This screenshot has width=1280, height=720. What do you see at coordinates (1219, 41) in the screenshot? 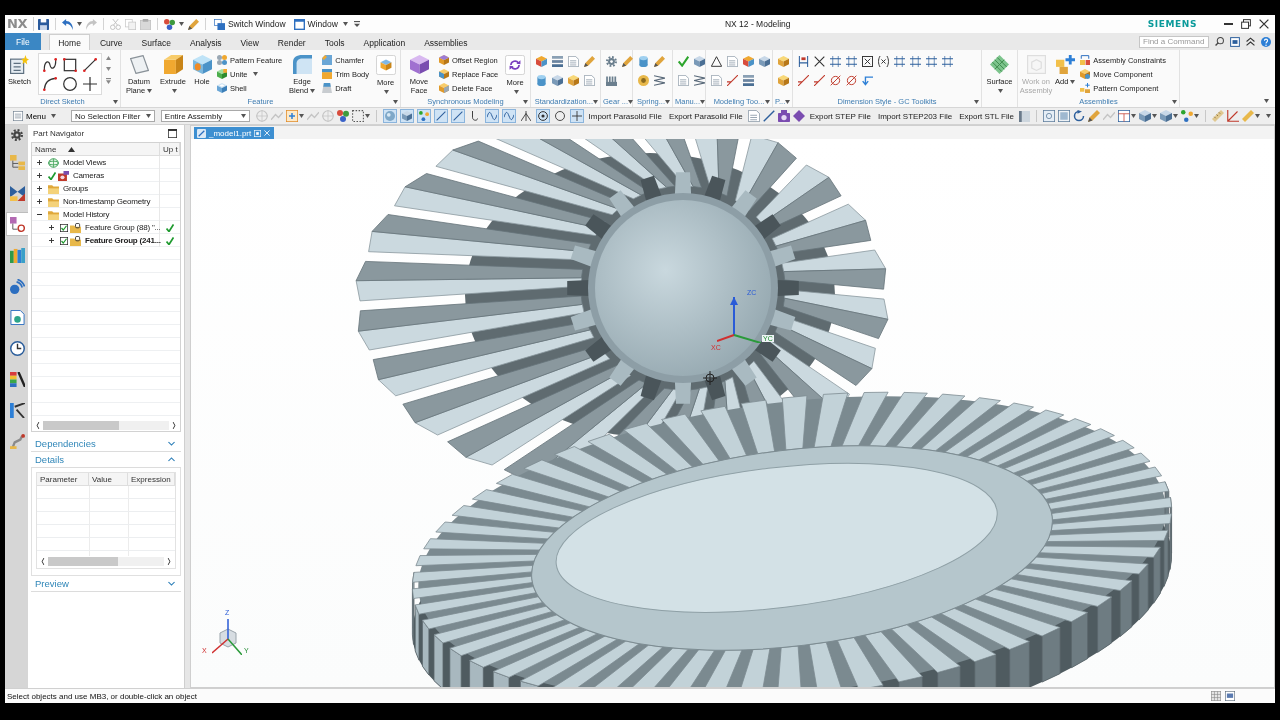
I see `search-icon` at bounding box center [1219, 41].